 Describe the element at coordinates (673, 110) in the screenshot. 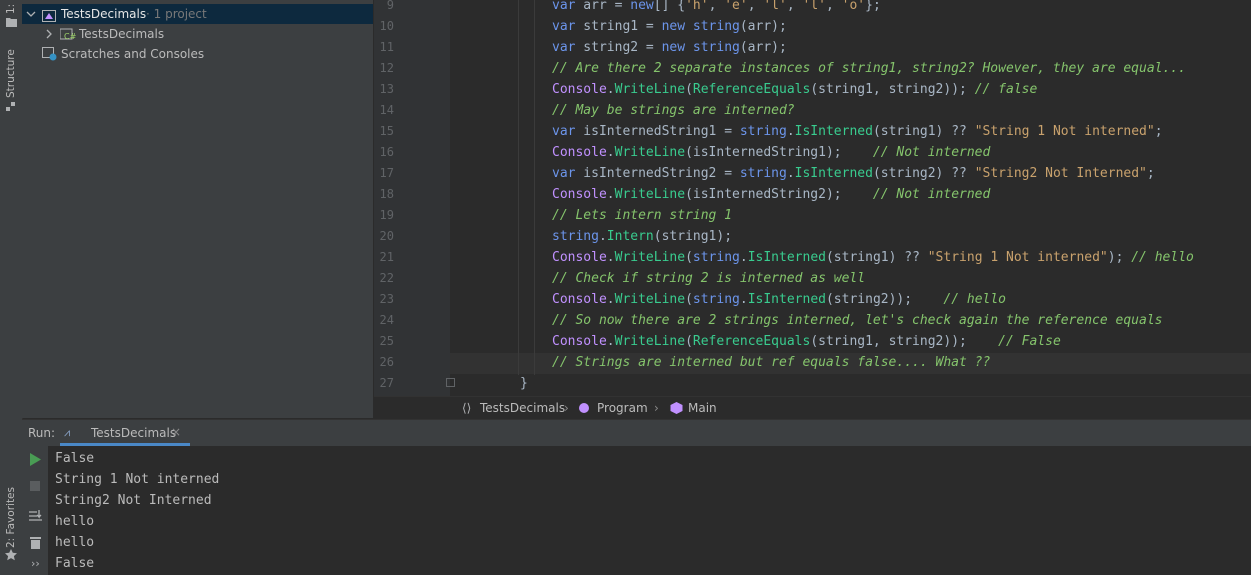

I see `code-line: // May be strings are interned?` at that location.